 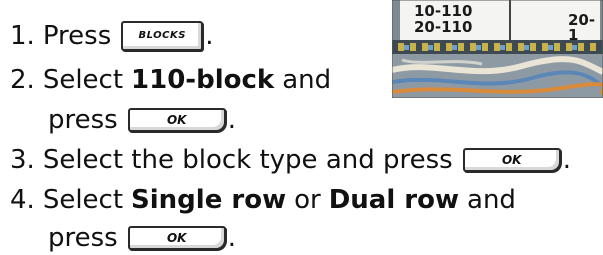 What do you see at coordinates (443, 11) in the screenshot?
I see `block-label: 10-110` at bounding box center [443, 11].